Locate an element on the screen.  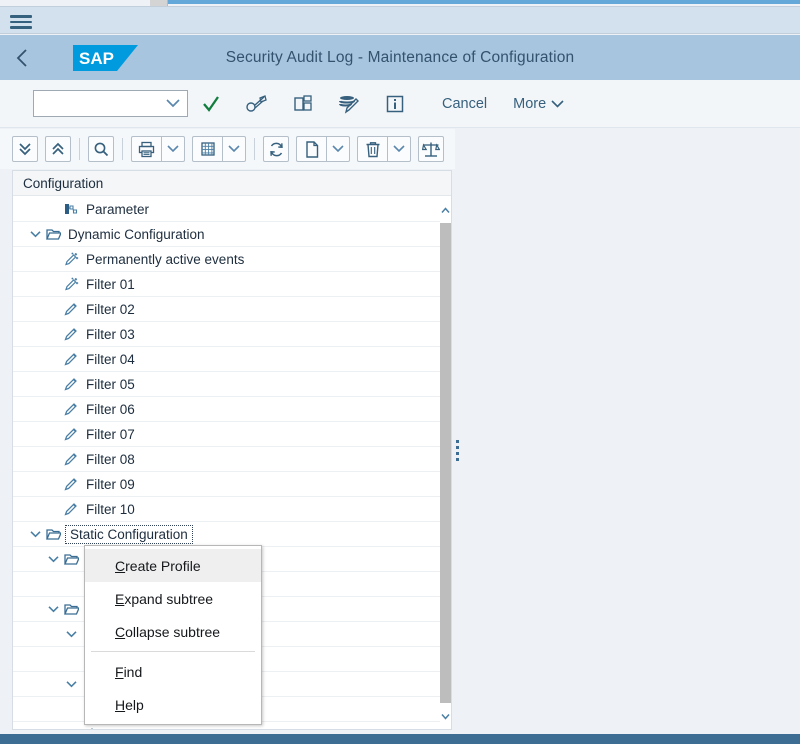
tree-node-label: Filter 01 is located at coordinates (126, 728).